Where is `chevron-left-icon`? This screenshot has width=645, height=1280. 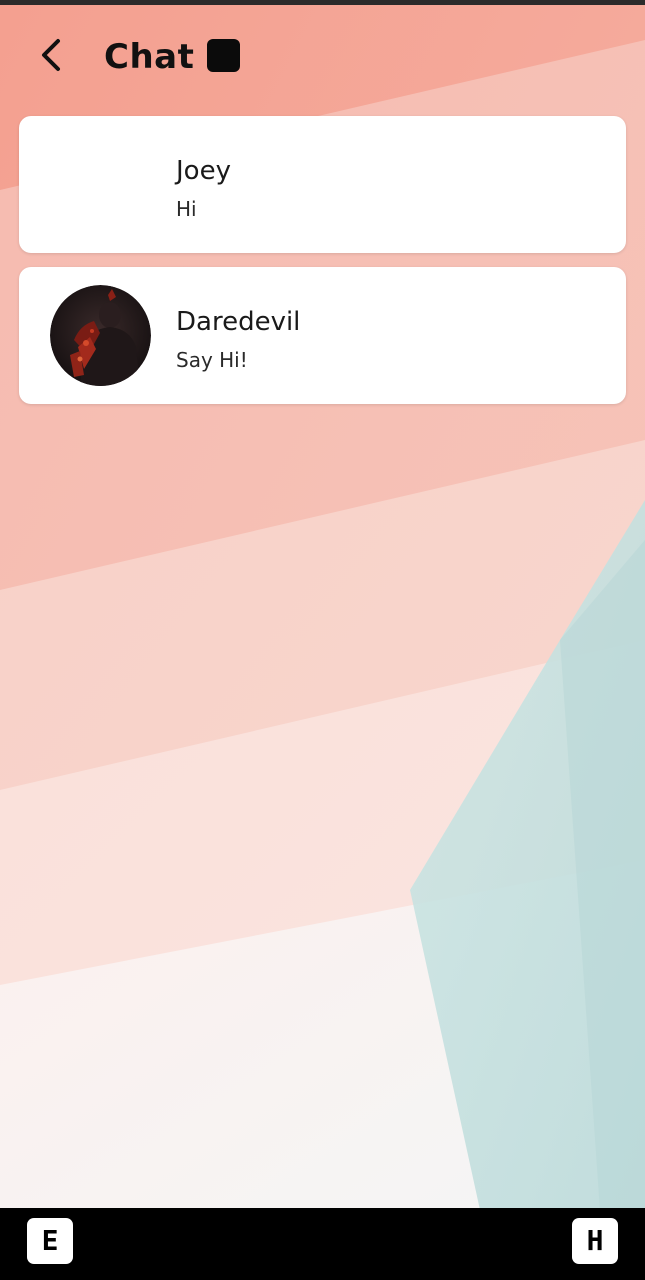
chevron-left-icon is located at coordinates (51, 55).